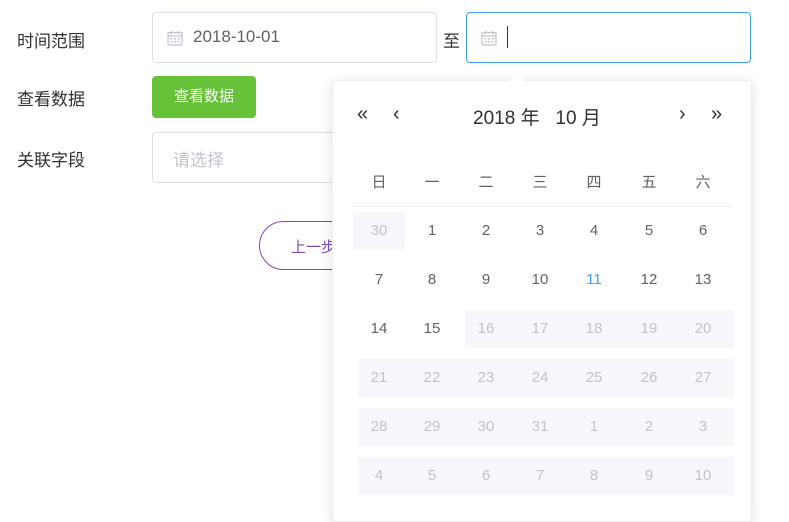 Image resolution: width=789 pixels, height=522 pixels. What do you see at coordinates (716, 114) in the screenshot?
I see `next-year-button: »` at bounding box center [716, 114].